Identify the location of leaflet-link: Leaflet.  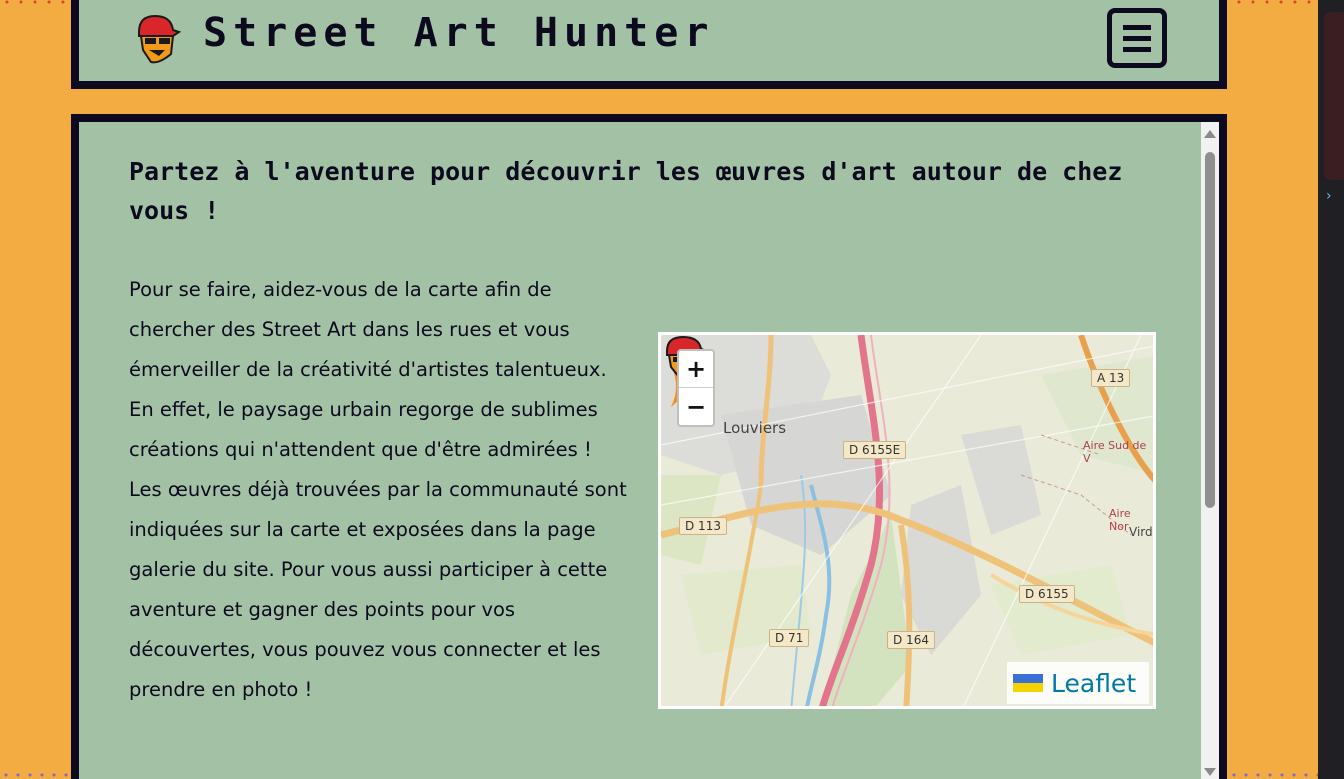
(1093, 683).